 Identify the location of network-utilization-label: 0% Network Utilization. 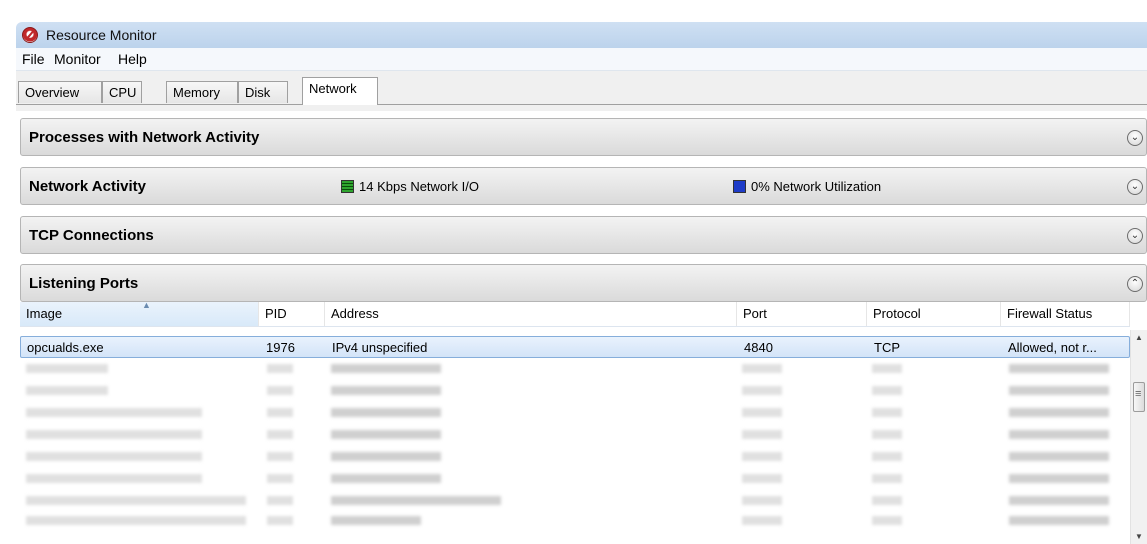
(816, 186).